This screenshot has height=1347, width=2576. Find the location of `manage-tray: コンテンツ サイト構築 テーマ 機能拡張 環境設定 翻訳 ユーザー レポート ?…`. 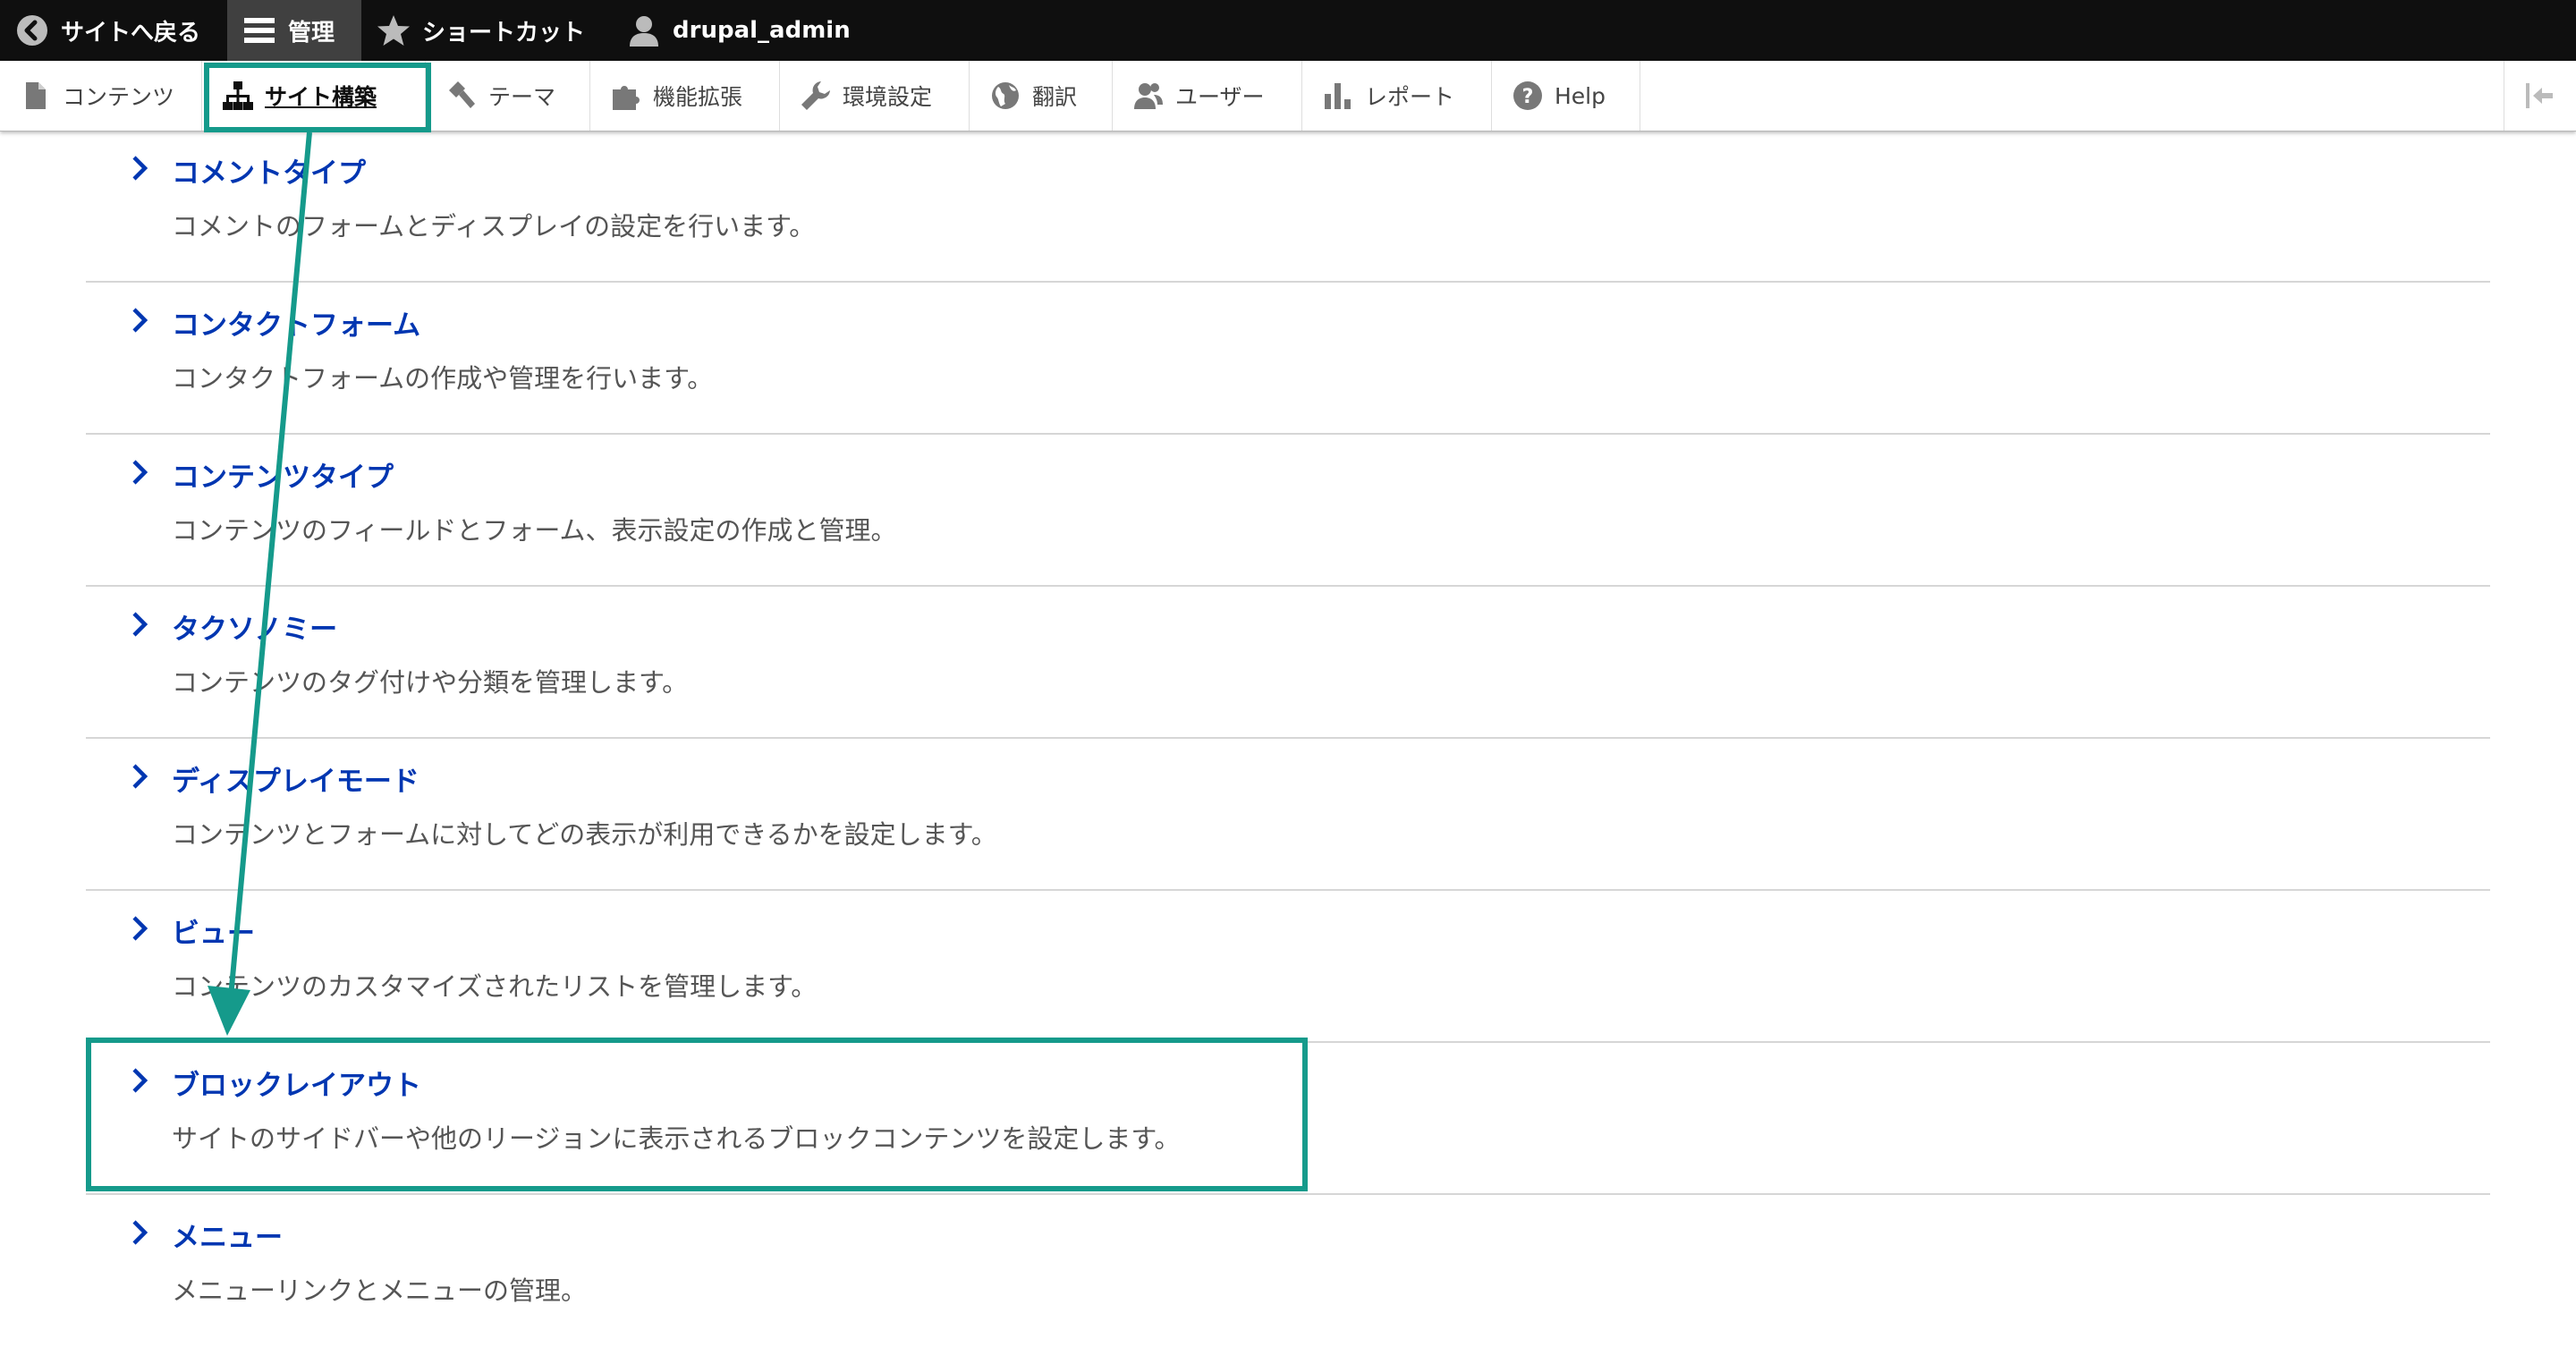

manage-tray: コンテンツ サイト構築 テーマ 機能拡張 環境設定 翻訳 ユーザー レポート ?… is located at coordinates (1288, 96).